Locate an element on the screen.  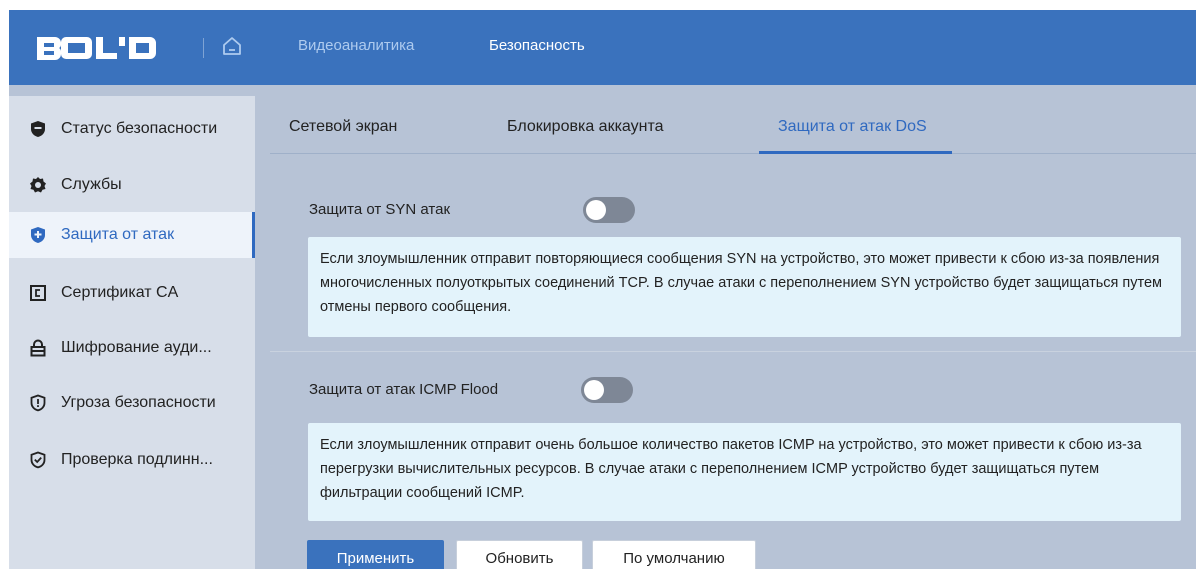
sidebar-item-attack-protection: Защита от атак is located at coordinates (132, 235).